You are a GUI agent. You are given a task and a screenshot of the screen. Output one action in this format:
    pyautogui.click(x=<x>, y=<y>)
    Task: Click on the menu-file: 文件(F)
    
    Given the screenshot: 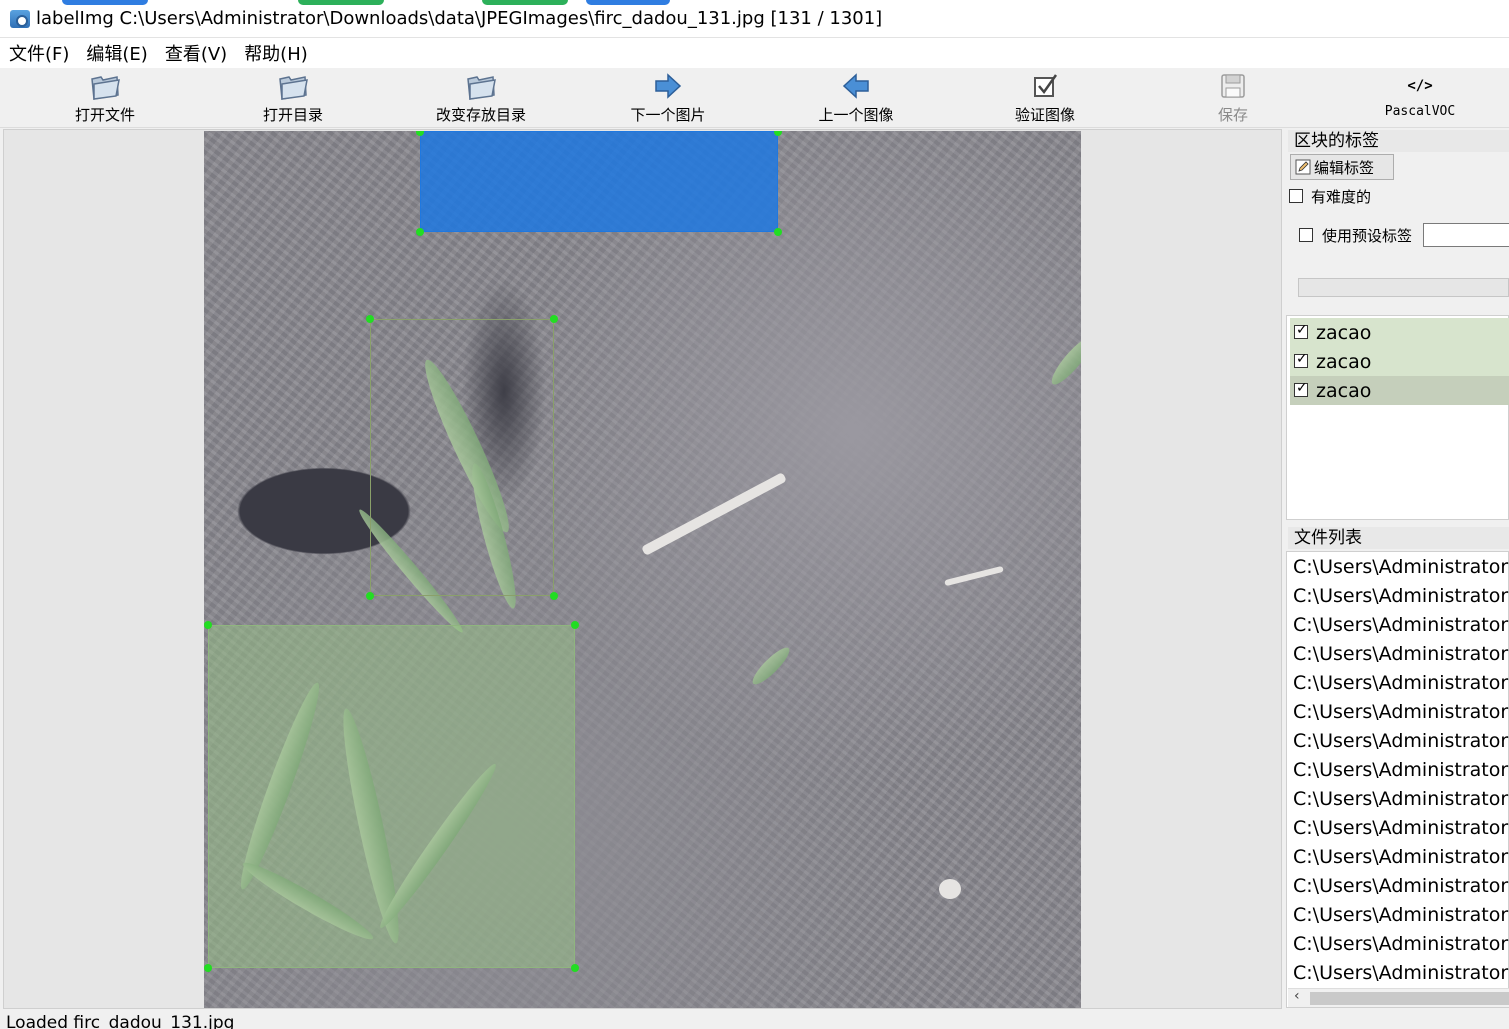 What is the action you would take?
    pyautogui.click(x=38, y=53)
    